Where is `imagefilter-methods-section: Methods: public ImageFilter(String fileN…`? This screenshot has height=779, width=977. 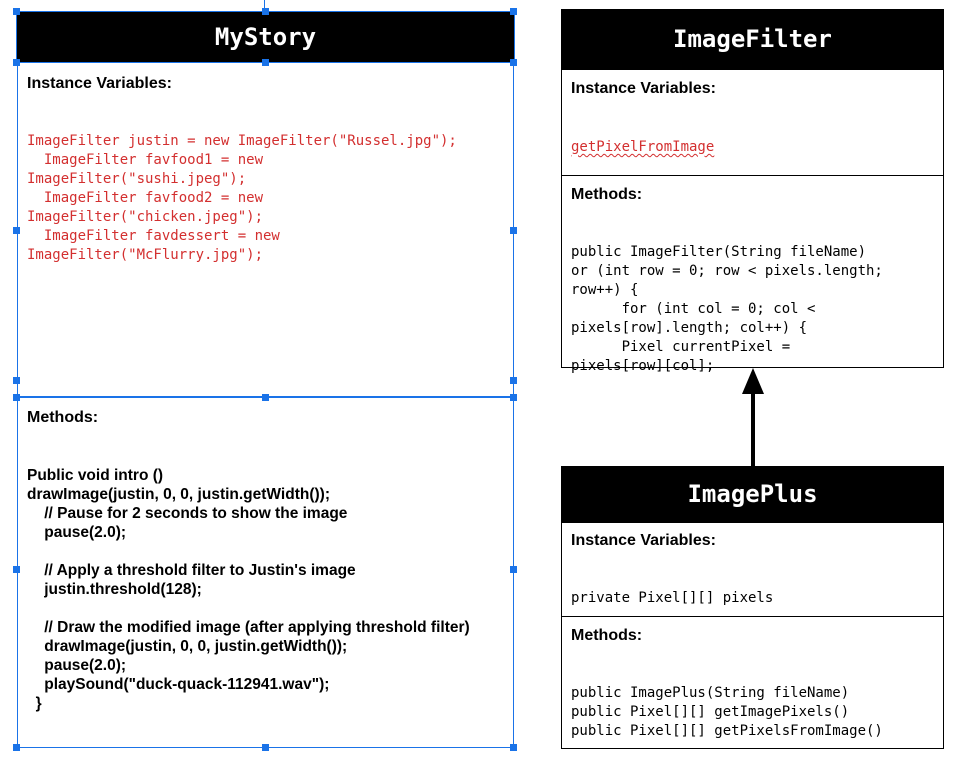
imagefilter-methods-section: Methods: public ImageFilter(String fileN… is located at coordinates (752, 274).